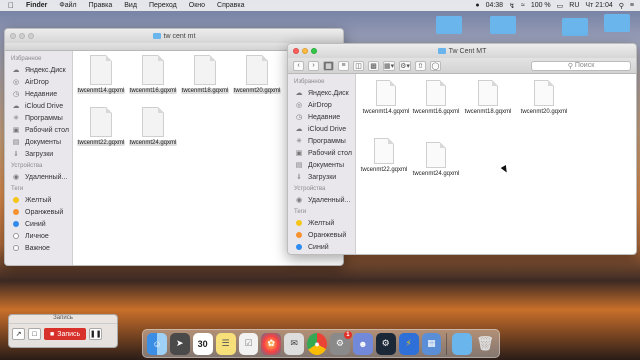 This screenshot has height=360, width=640. Describe the element at coordinates (34, 334) in the screenshot. I see `window-select-icon: □` at that location.